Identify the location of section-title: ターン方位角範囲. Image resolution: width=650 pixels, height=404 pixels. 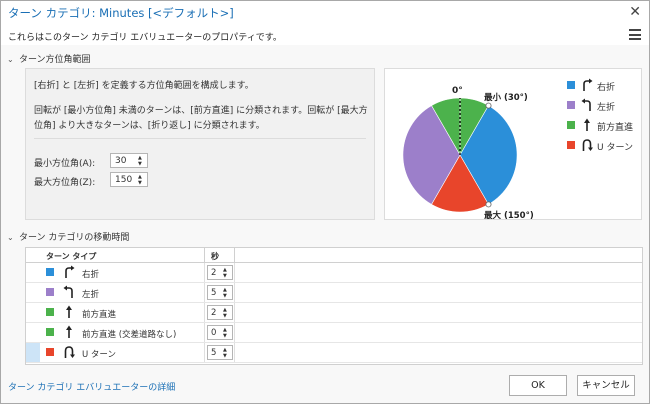
(55, 60).